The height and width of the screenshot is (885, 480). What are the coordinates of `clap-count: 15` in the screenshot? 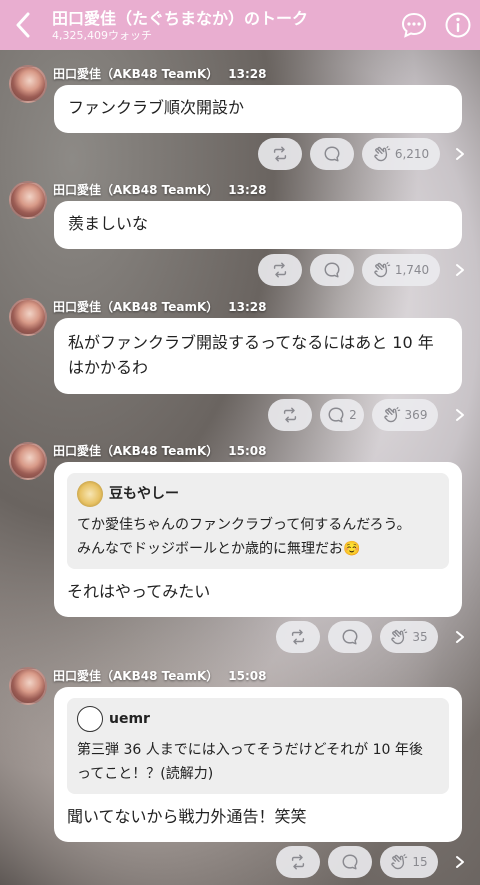 It's located at (420, 862).